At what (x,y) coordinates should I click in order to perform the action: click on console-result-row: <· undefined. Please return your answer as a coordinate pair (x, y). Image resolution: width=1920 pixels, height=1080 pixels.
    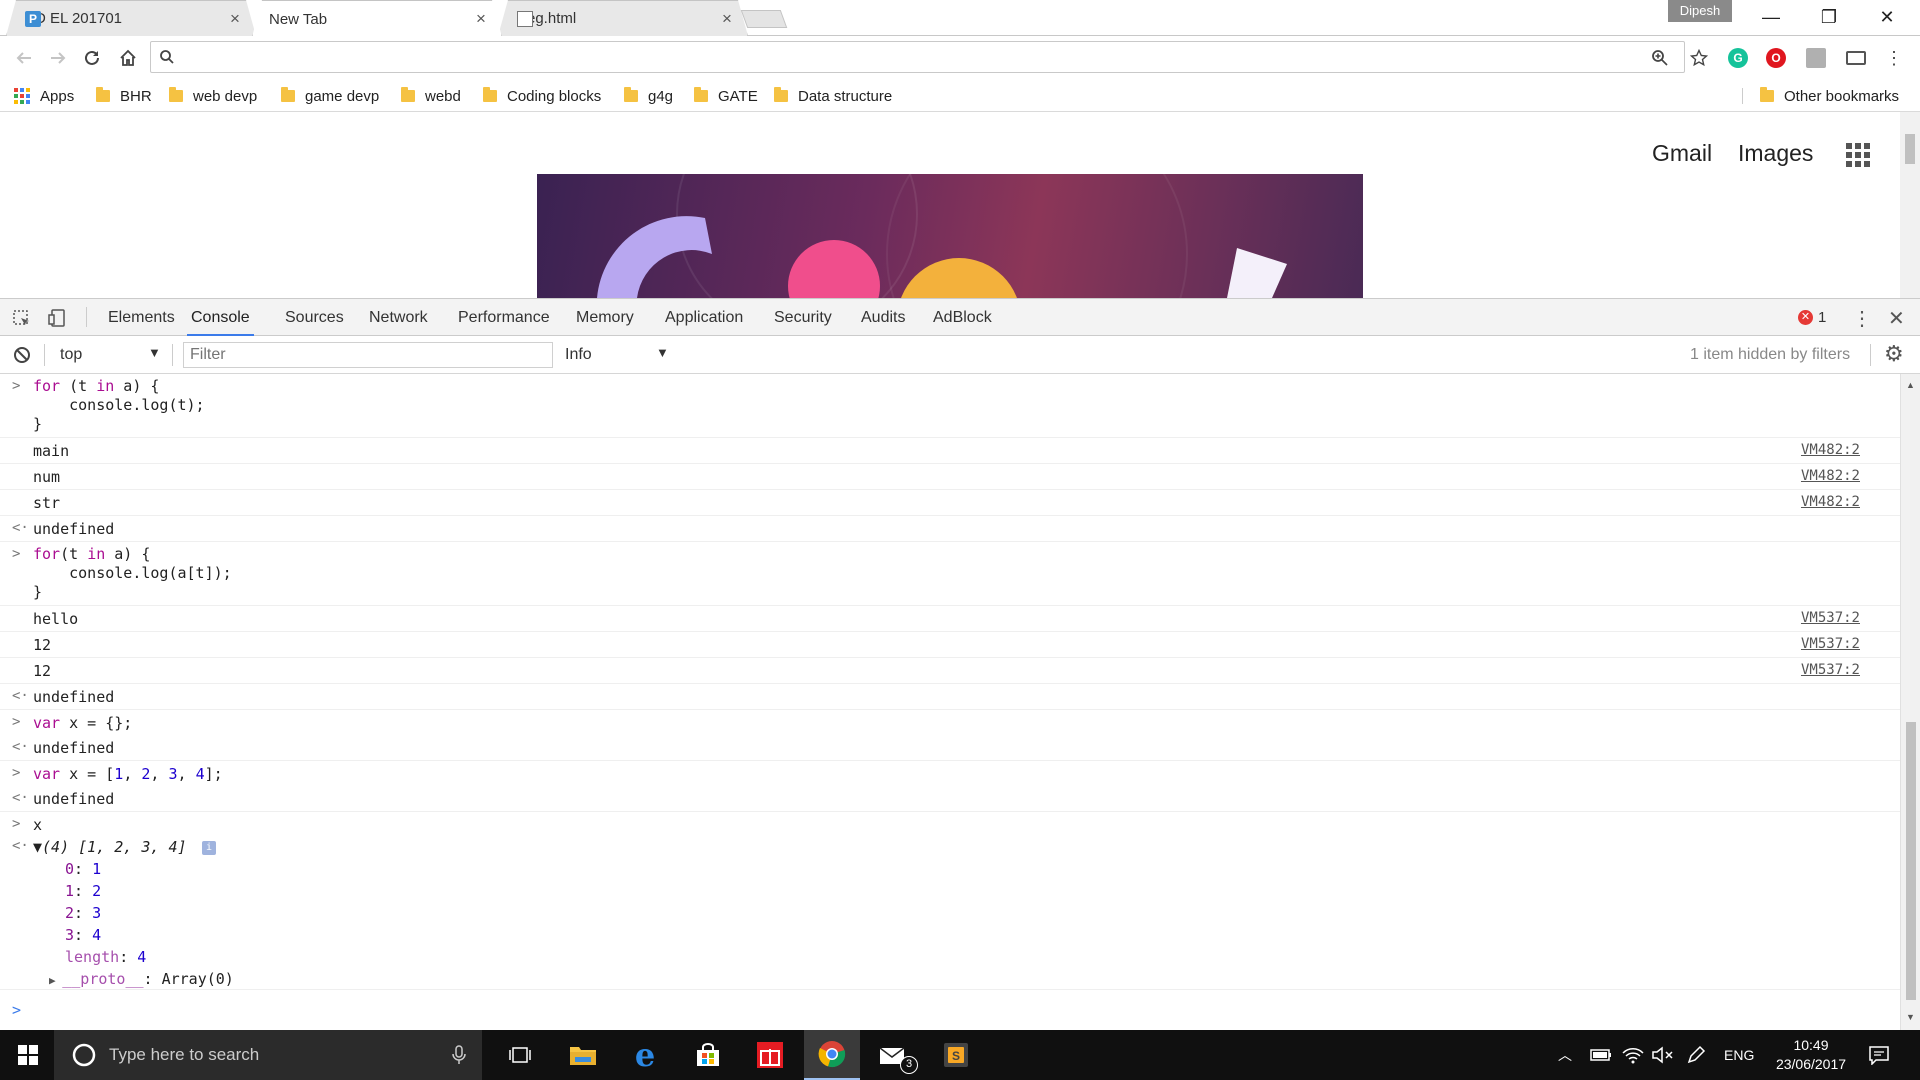
    Looking at the image, I should click on (950, 697).